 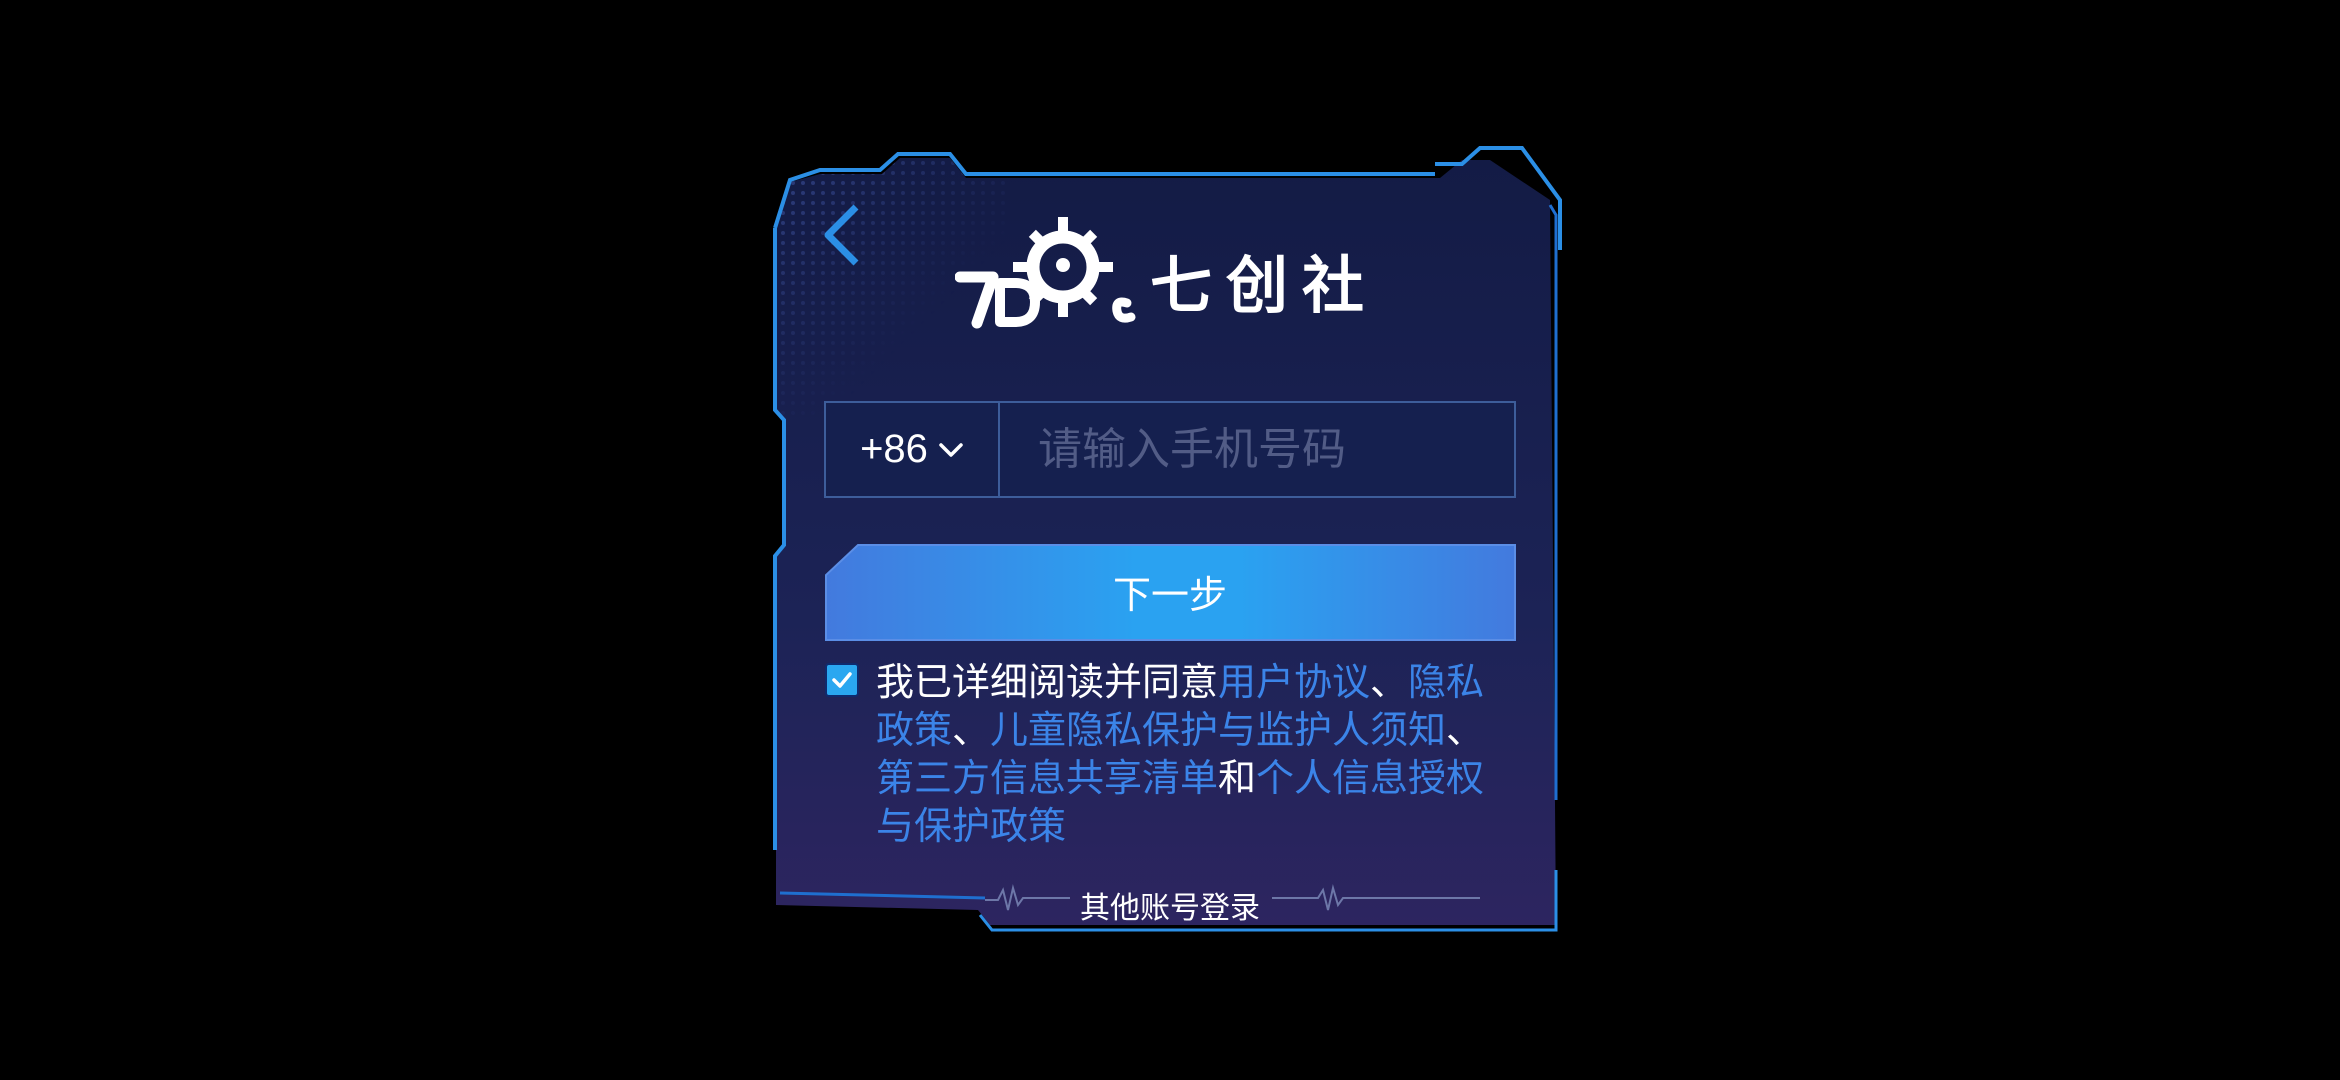 I want to click on phone-input-row: +86, so click(x=1170, y=449).